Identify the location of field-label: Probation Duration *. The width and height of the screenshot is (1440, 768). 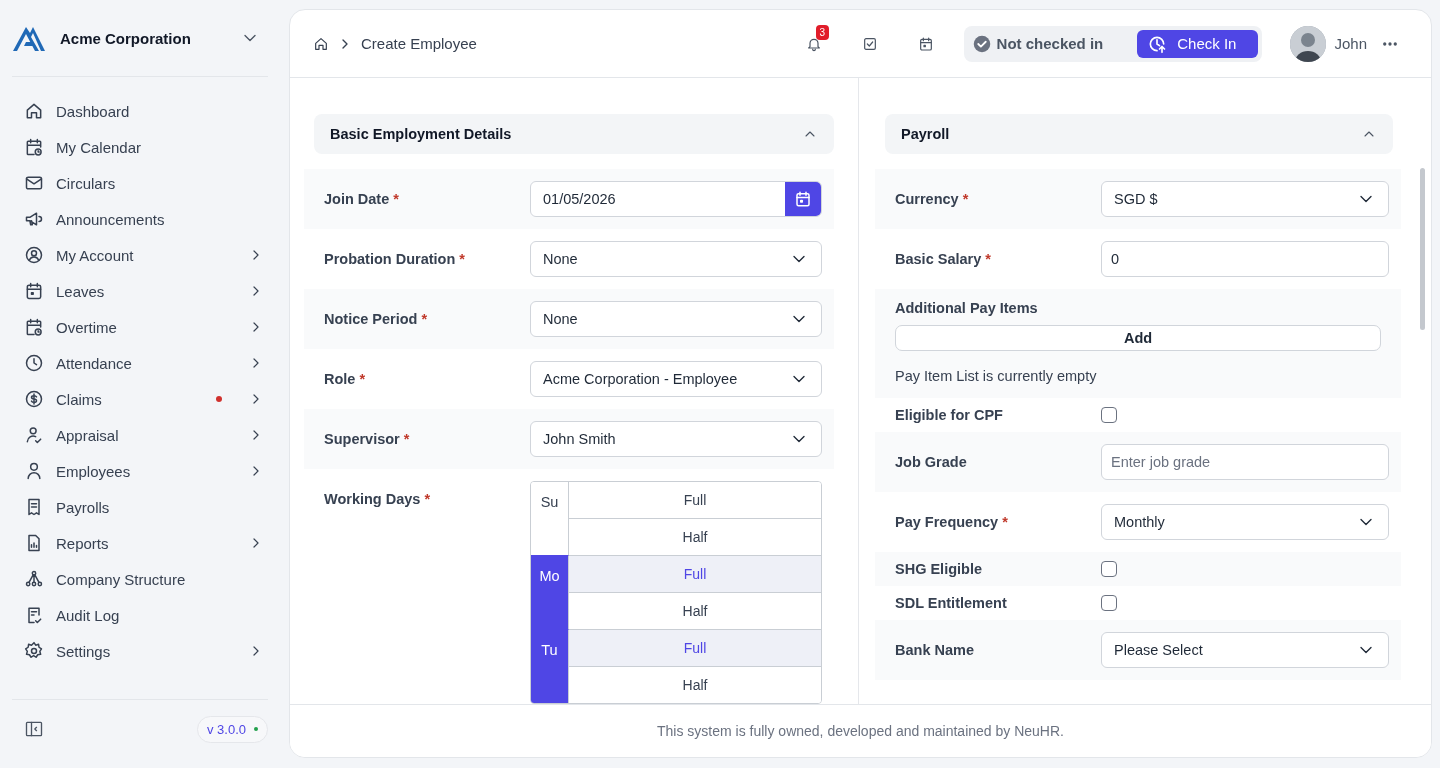
(395, 259).